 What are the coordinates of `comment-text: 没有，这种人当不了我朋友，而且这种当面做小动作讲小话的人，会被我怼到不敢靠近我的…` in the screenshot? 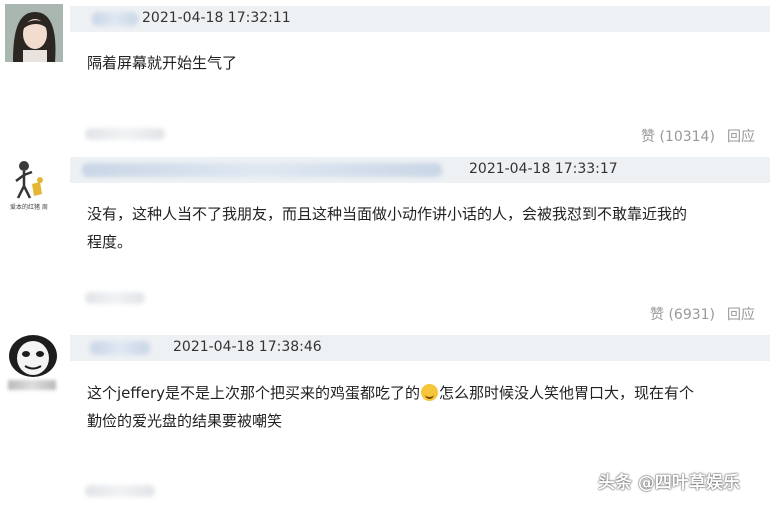 It's located at (427, 228).